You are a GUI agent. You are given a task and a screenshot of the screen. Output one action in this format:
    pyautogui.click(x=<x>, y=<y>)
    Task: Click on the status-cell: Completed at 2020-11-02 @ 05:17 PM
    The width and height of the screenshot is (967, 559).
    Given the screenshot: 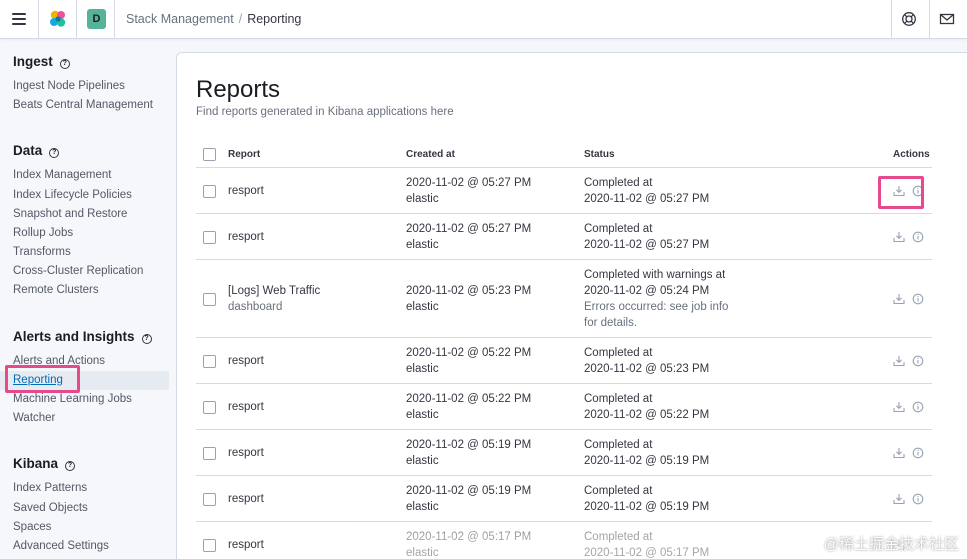 What is the action you would take?
    pyautogui.click(x=647, y=545)
    